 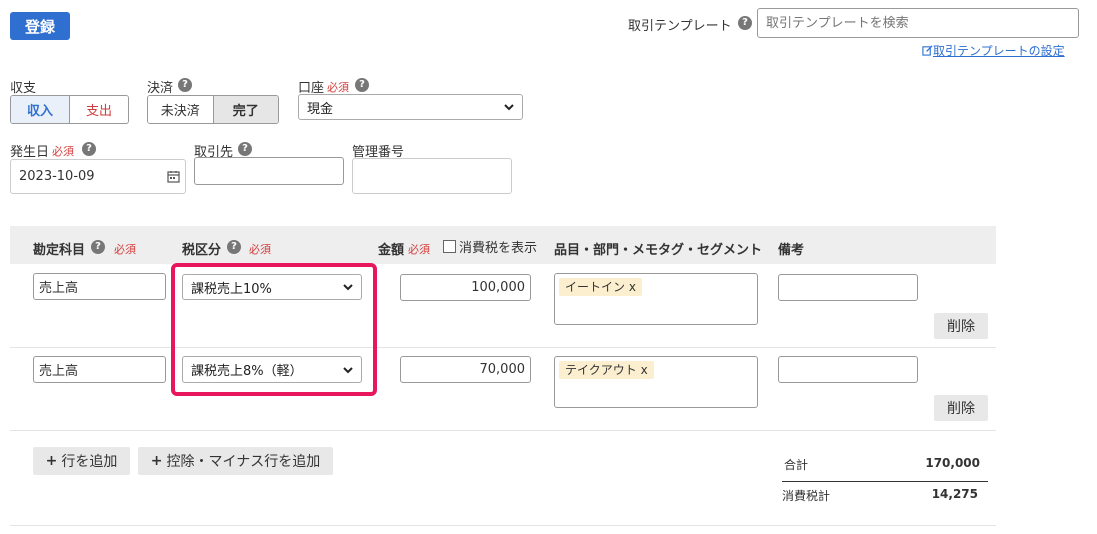 What do you see at coordinates (465, 369) in the screenshot?
I see `amount-input: 70,000` at bounding box center [465, 369].